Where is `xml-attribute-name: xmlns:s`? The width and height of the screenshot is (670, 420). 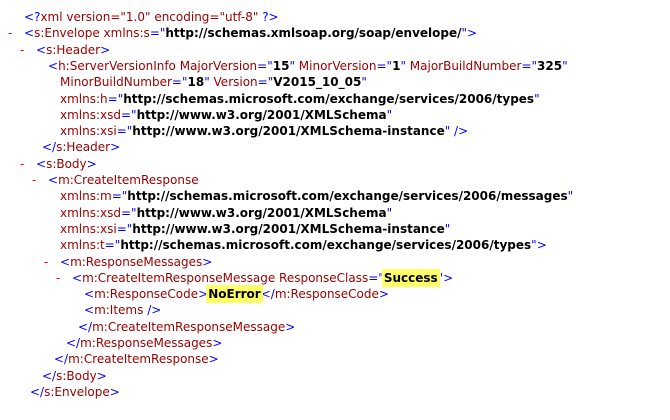 xml-attribute-name: xmlns:s is located at coordinates (126, 33).